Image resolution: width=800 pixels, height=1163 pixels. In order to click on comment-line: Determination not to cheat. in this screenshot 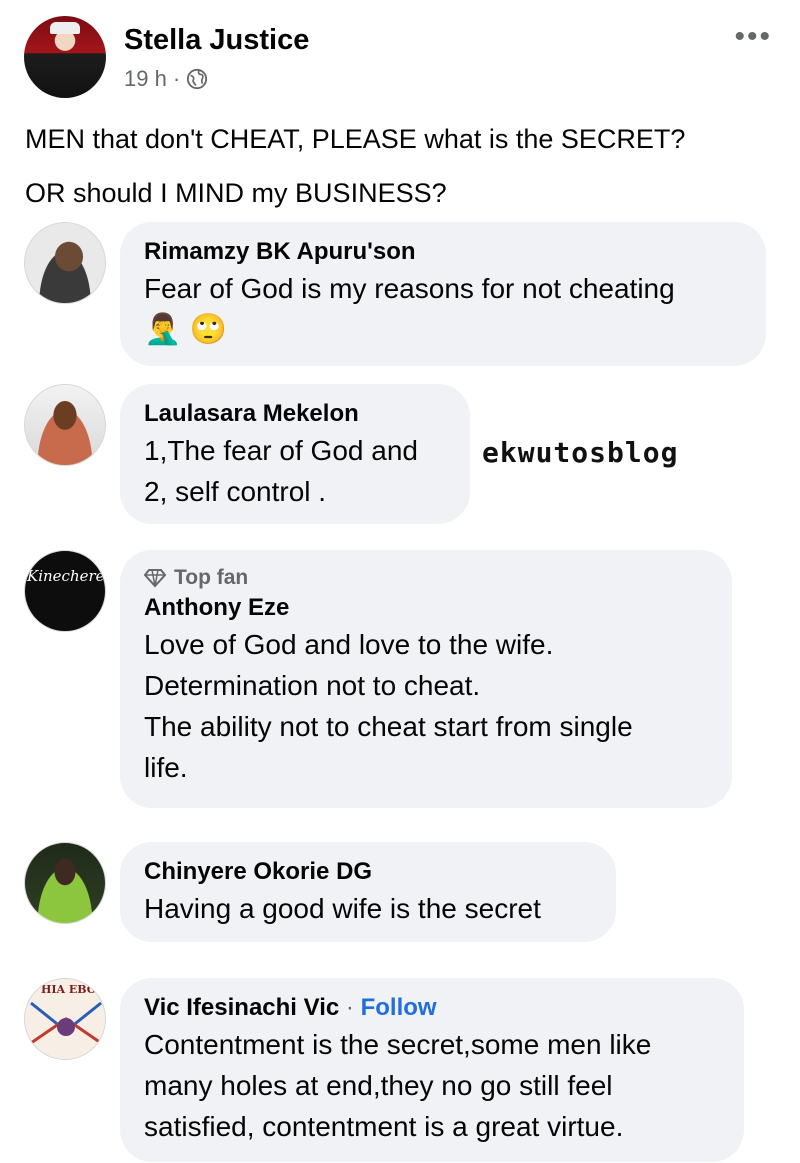, I will do `click(312, 685)`.